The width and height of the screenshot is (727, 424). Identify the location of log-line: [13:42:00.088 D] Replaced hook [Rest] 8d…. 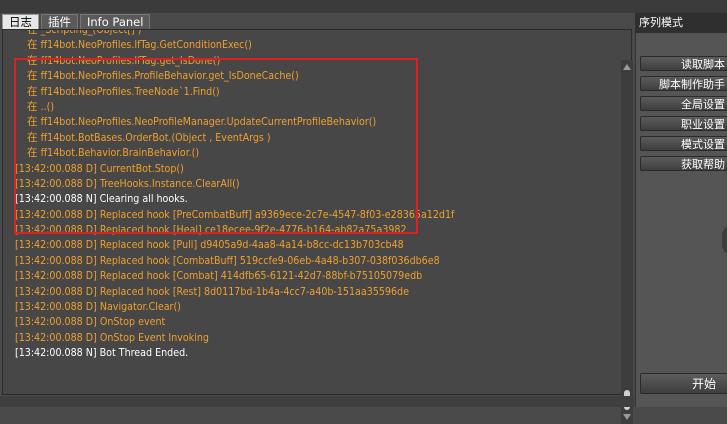
(212, 291).